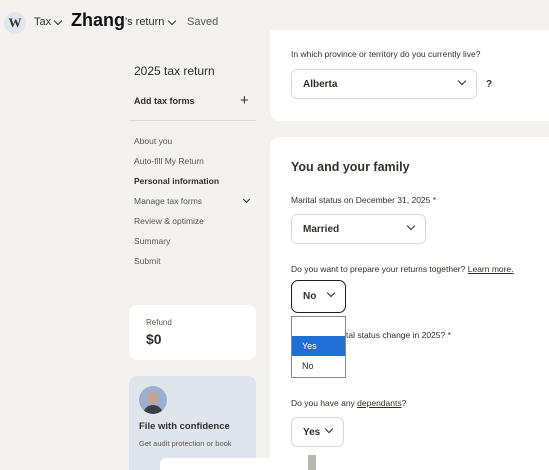  I want to click on dependants-select: Yes, so click(317, 432).